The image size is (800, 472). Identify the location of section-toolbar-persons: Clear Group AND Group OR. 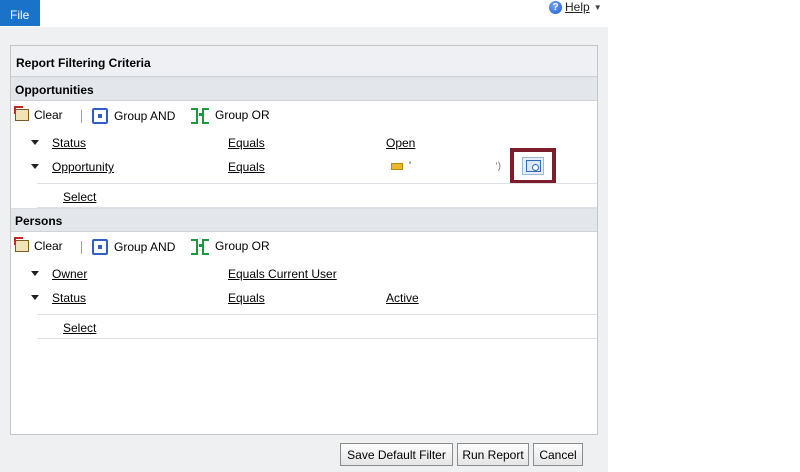
(304, 247).